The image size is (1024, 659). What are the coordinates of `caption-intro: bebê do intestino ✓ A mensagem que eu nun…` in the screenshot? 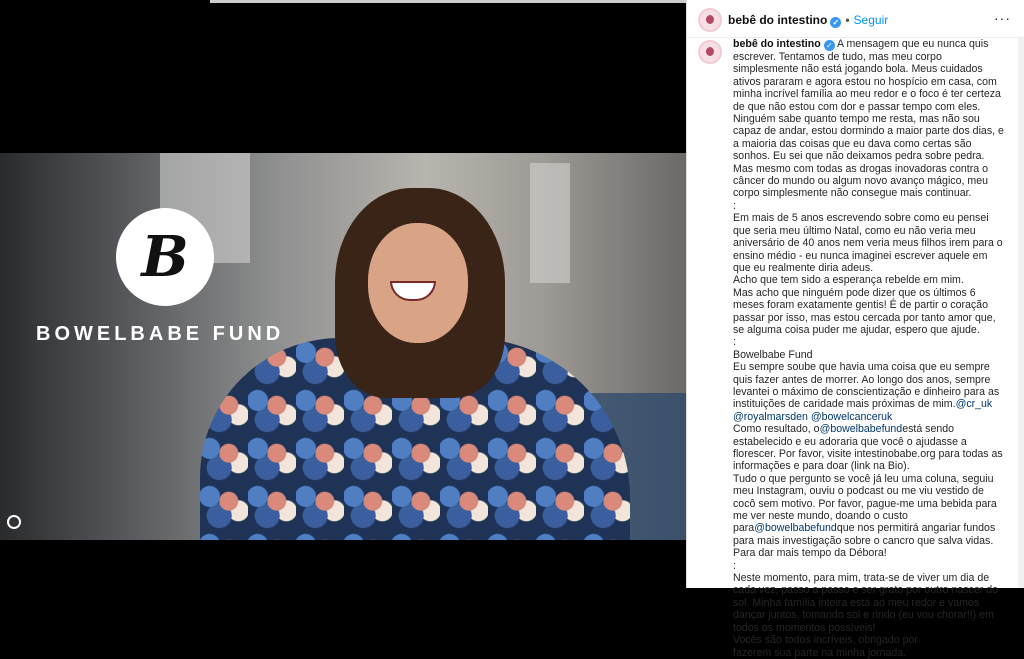 It's located at (870, 119).